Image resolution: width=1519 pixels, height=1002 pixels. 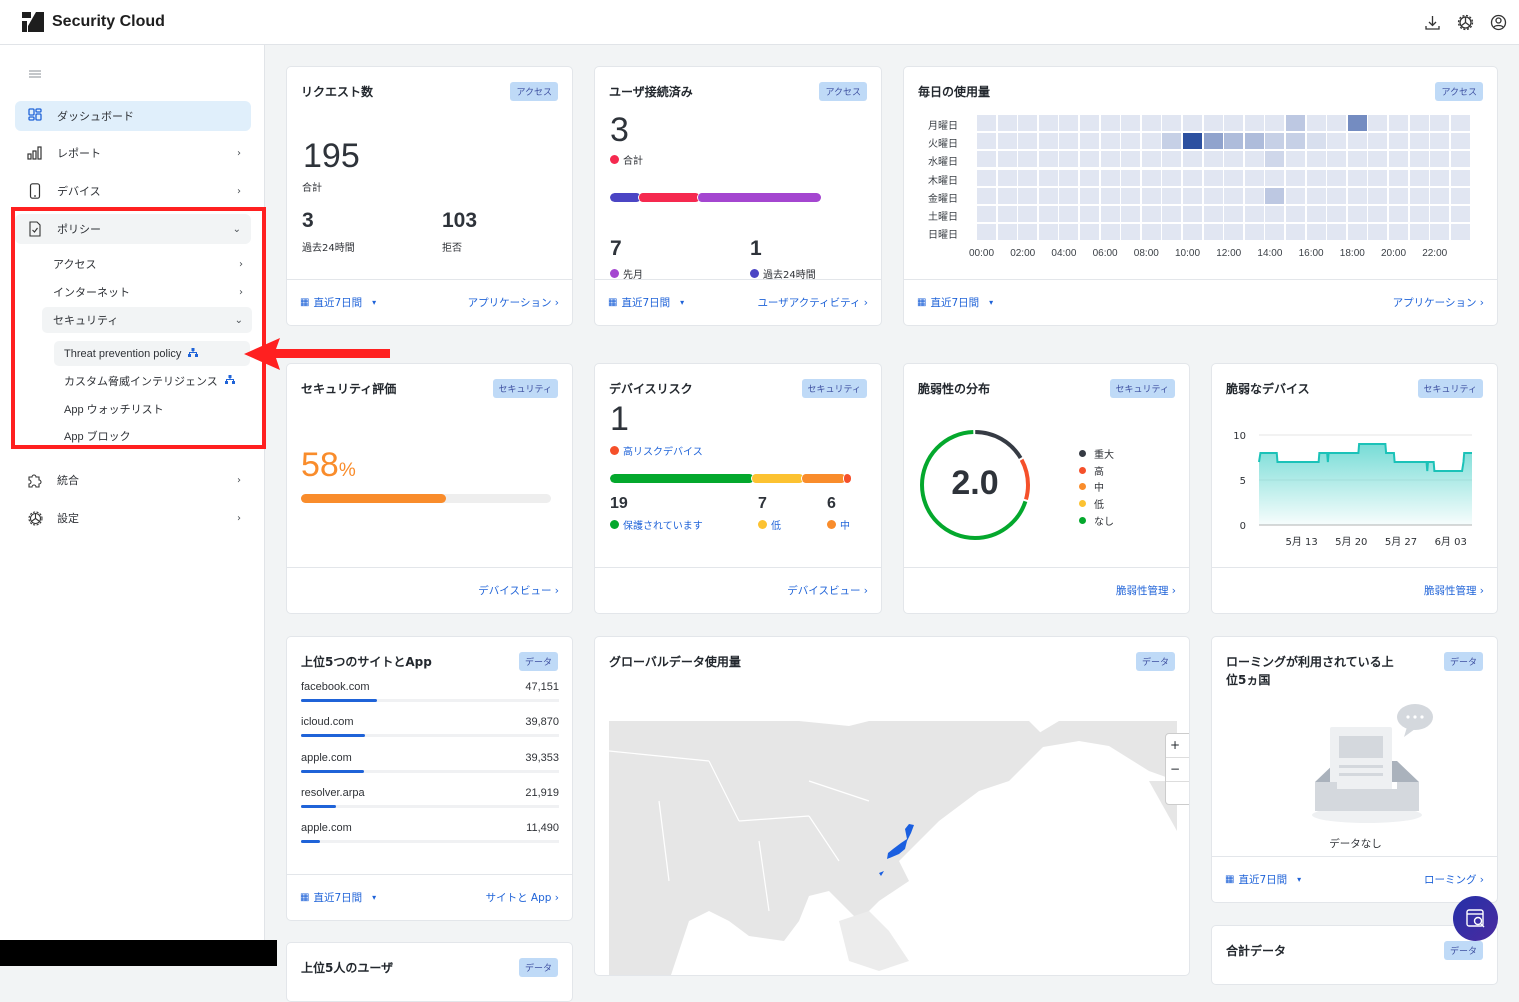 I want to click on world-map, so click(x=893, y=848).